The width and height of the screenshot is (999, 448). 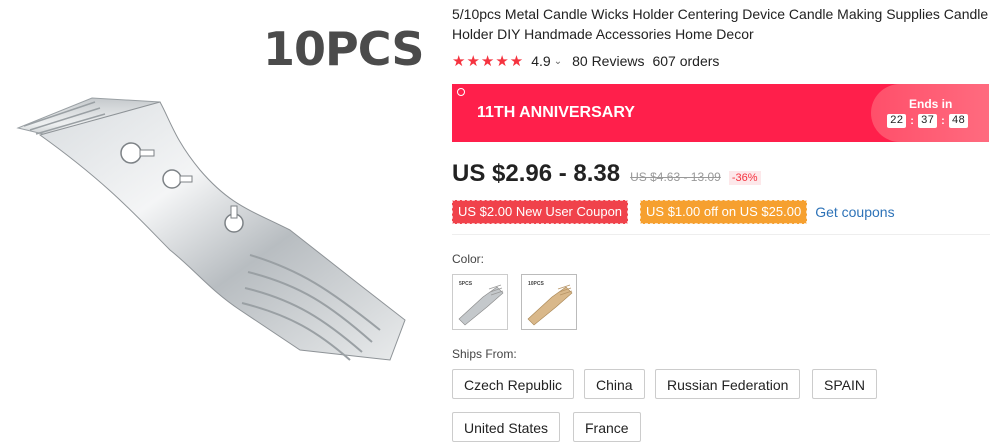 What do you see at coordinates (721, 234) in the screenshot?
I see `divider` at bounding box center [721, 234].